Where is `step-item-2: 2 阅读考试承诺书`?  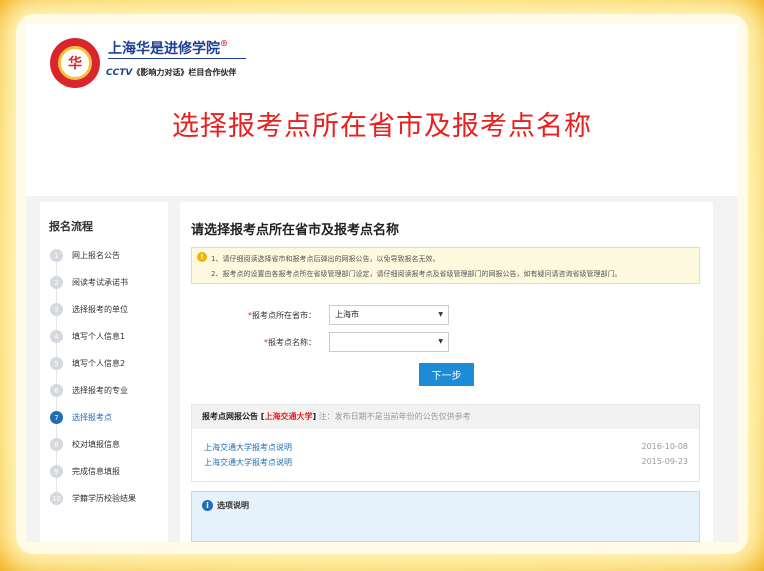 step-item-2: 2 阅读考试承诺书 is located at coordinates (93, 282).